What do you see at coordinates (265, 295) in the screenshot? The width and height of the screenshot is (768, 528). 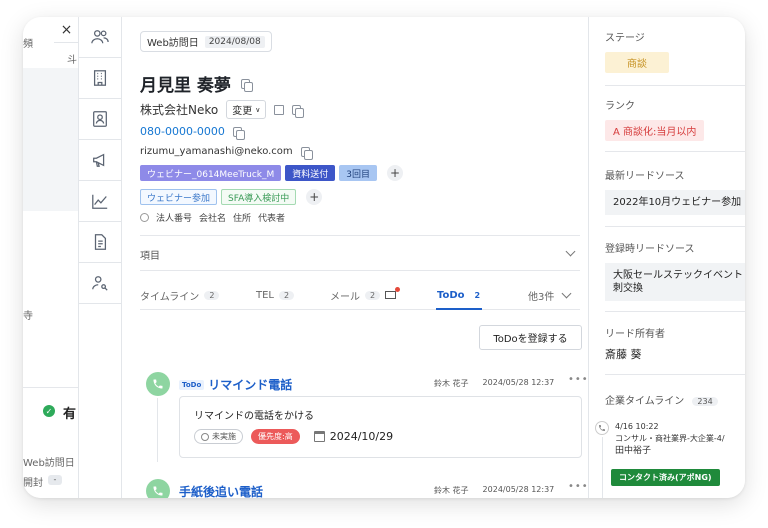 I see `tab-label: TEL` at bounding box center [265, 295].